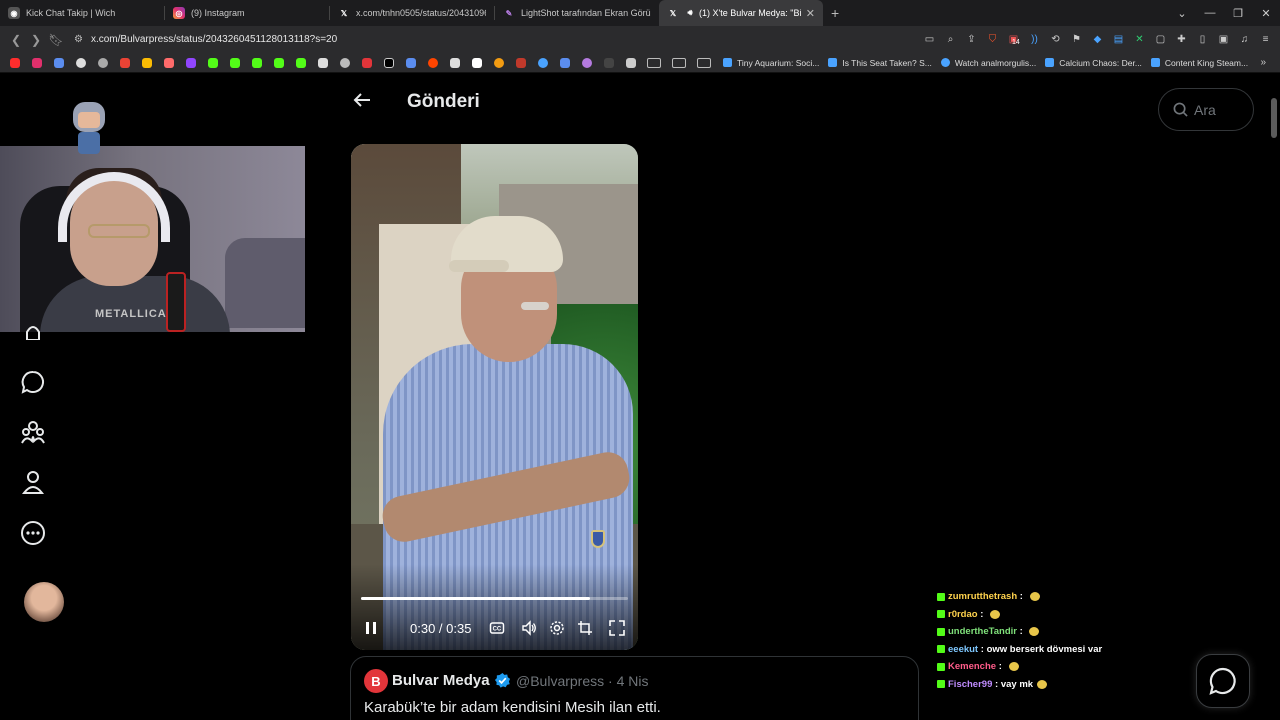 The width and height of the screenshot is (1280, 720). I want to click on picture-in-picture-icon, so click(585, 628).